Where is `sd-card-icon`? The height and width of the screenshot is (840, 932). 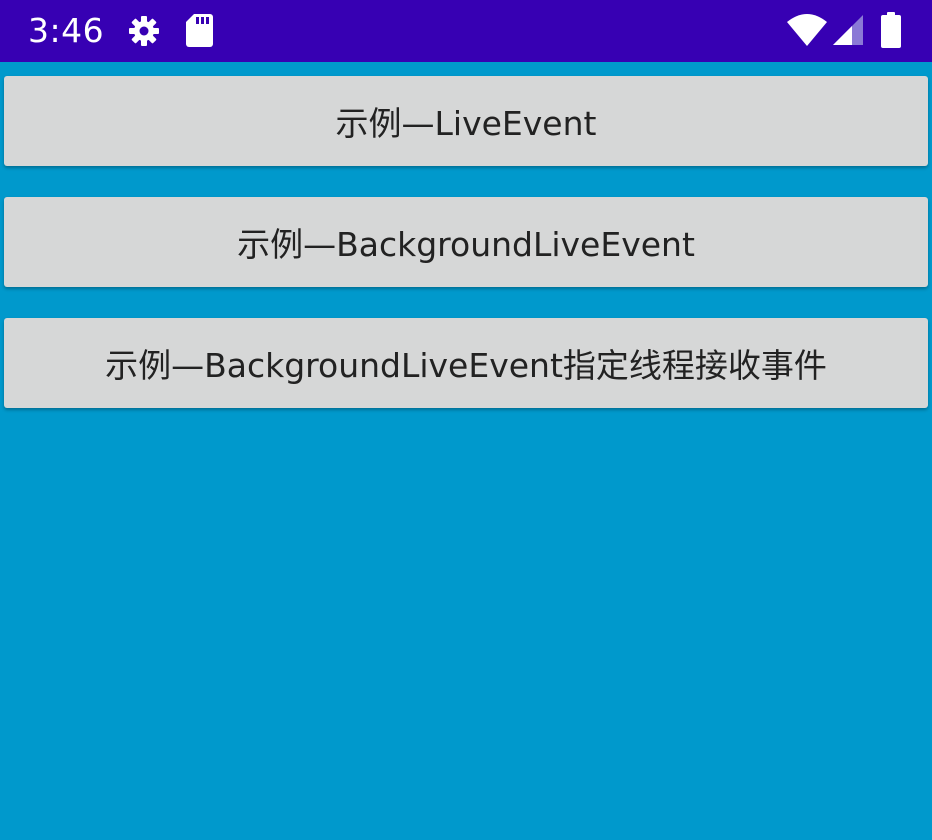
sd-card-icon is located at coordinates (199, 30).